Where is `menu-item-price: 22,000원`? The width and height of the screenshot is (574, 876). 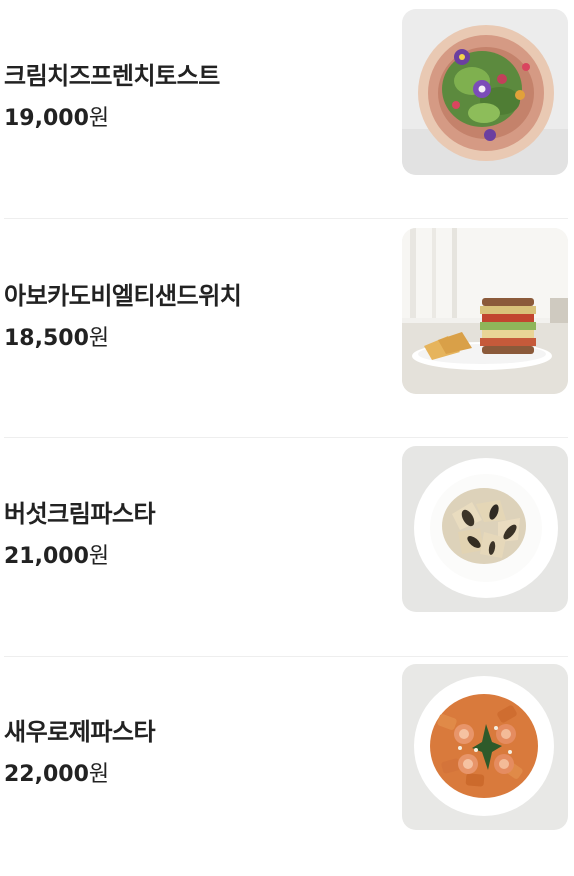
menu-item-price: 22,000원 is located at coordinates (56, 772).